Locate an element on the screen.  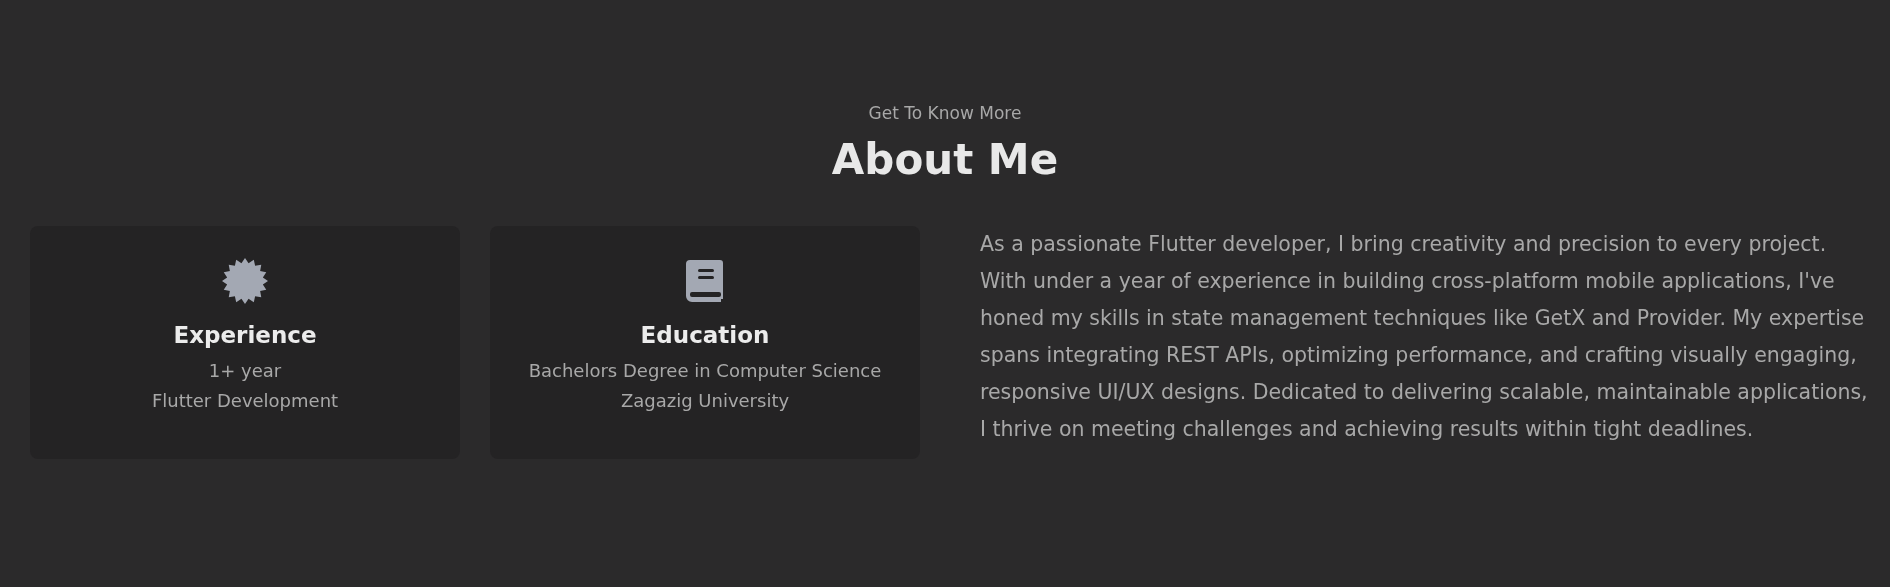
card-title: Education is located at coordinates (705, 335).